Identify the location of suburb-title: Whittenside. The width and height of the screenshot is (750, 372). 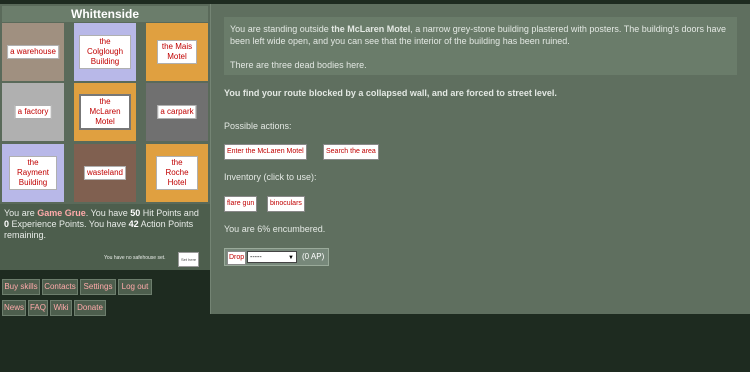
(105, 14).